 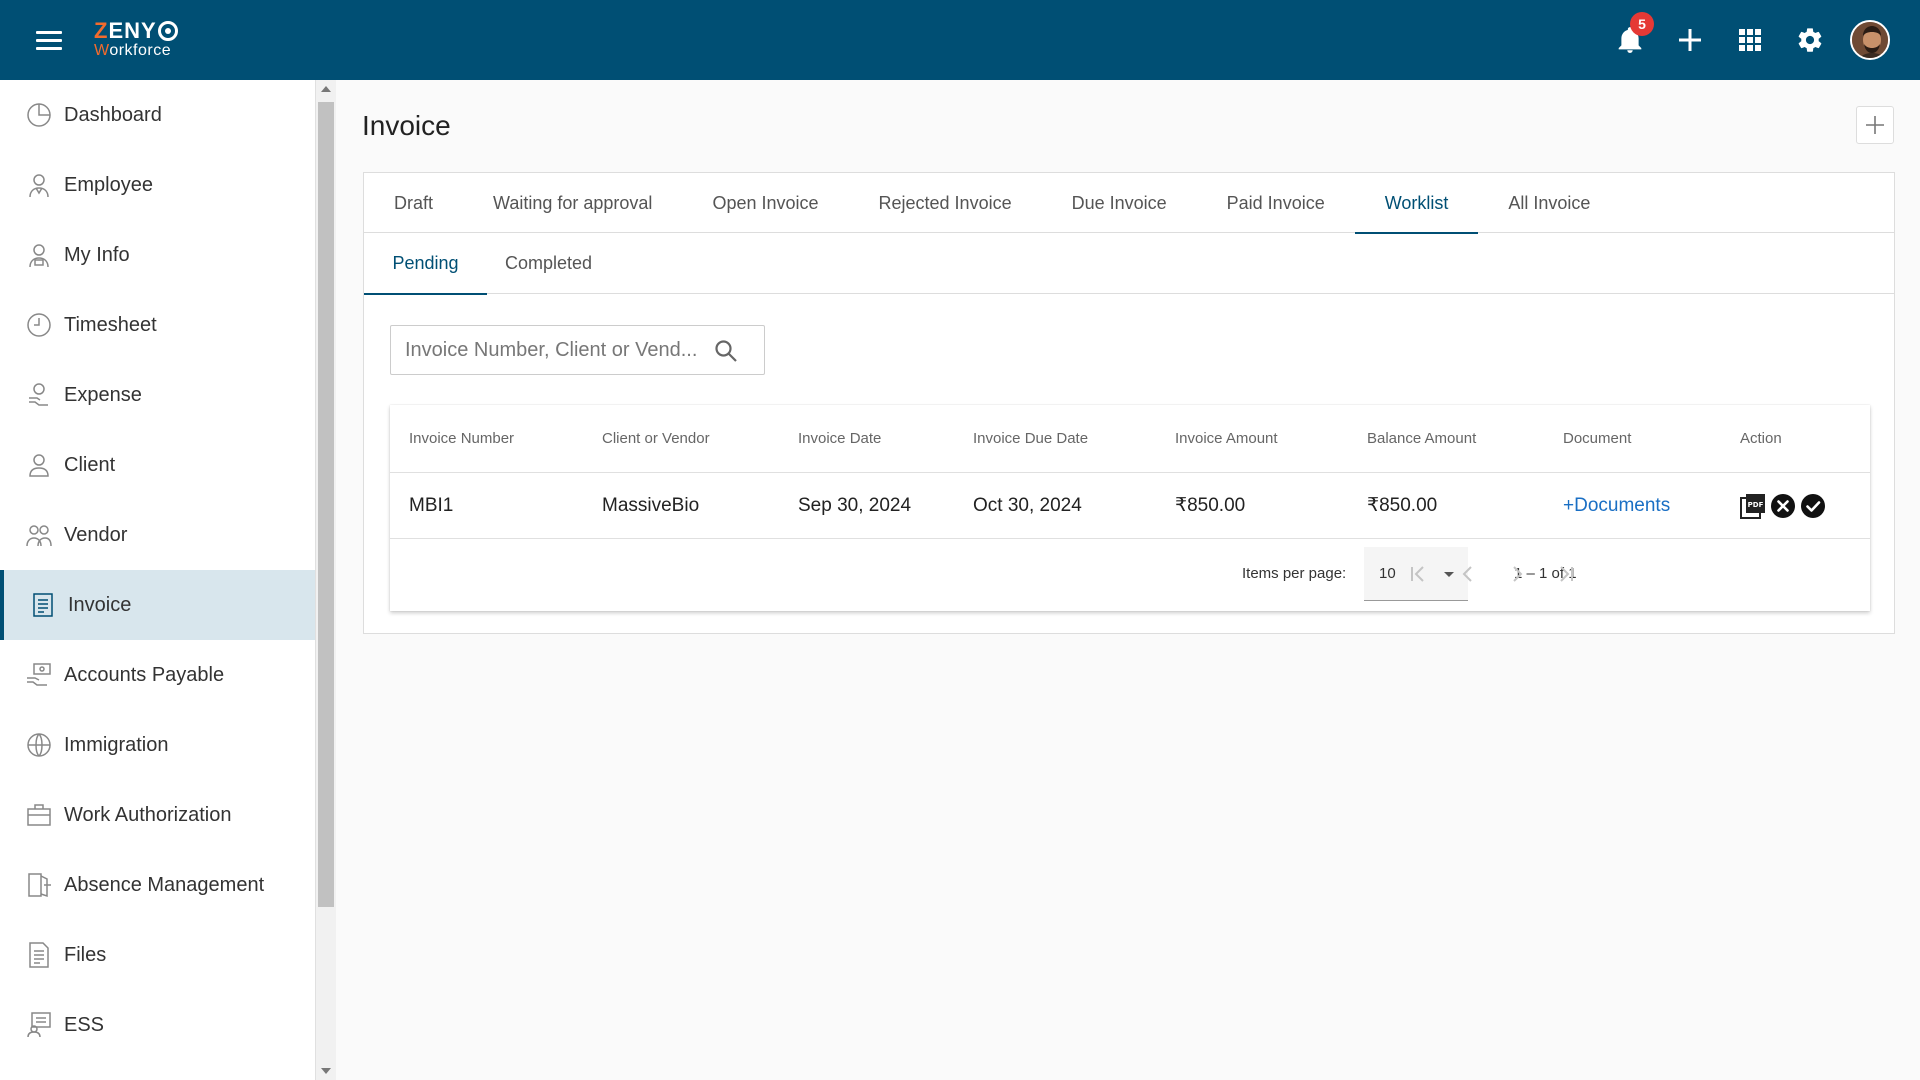 I want to click on gear-icon, so click(x=1810, y=40).